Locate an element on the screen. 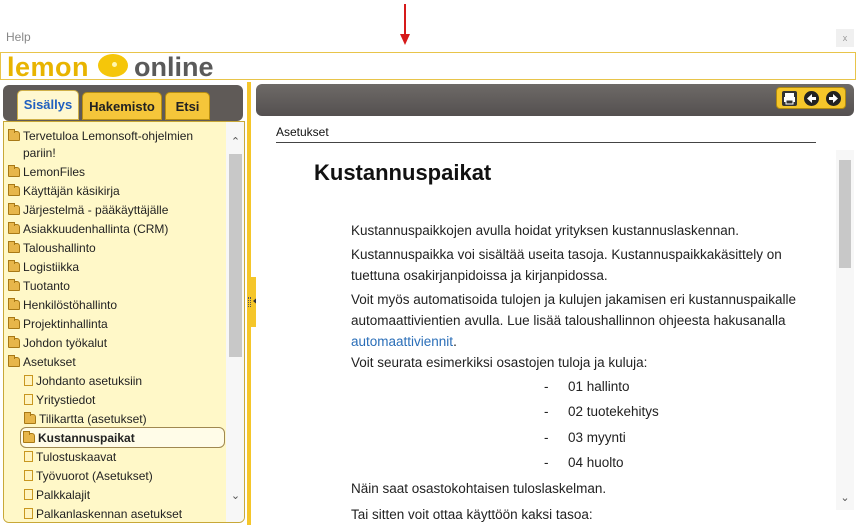  forward-button is located at coordinates (833, 98).